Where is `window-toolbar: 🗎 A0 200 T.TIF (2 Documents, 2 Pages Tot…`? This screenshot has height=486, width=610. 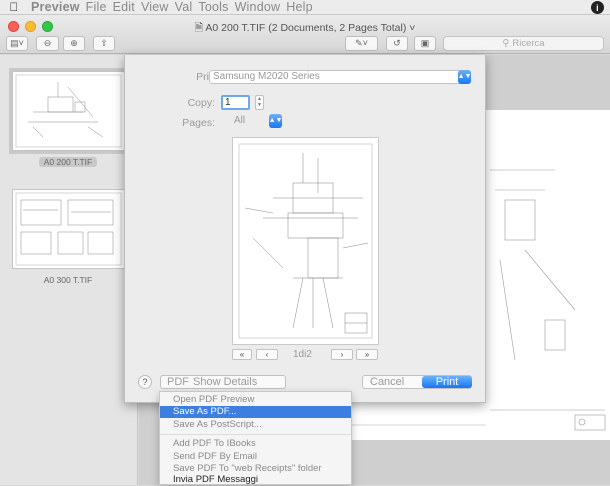
window-toolbar: 🗎 A0 200 T.TIF (2 Documents, 2 Pages Tot… is located at coordinates (305, 34).